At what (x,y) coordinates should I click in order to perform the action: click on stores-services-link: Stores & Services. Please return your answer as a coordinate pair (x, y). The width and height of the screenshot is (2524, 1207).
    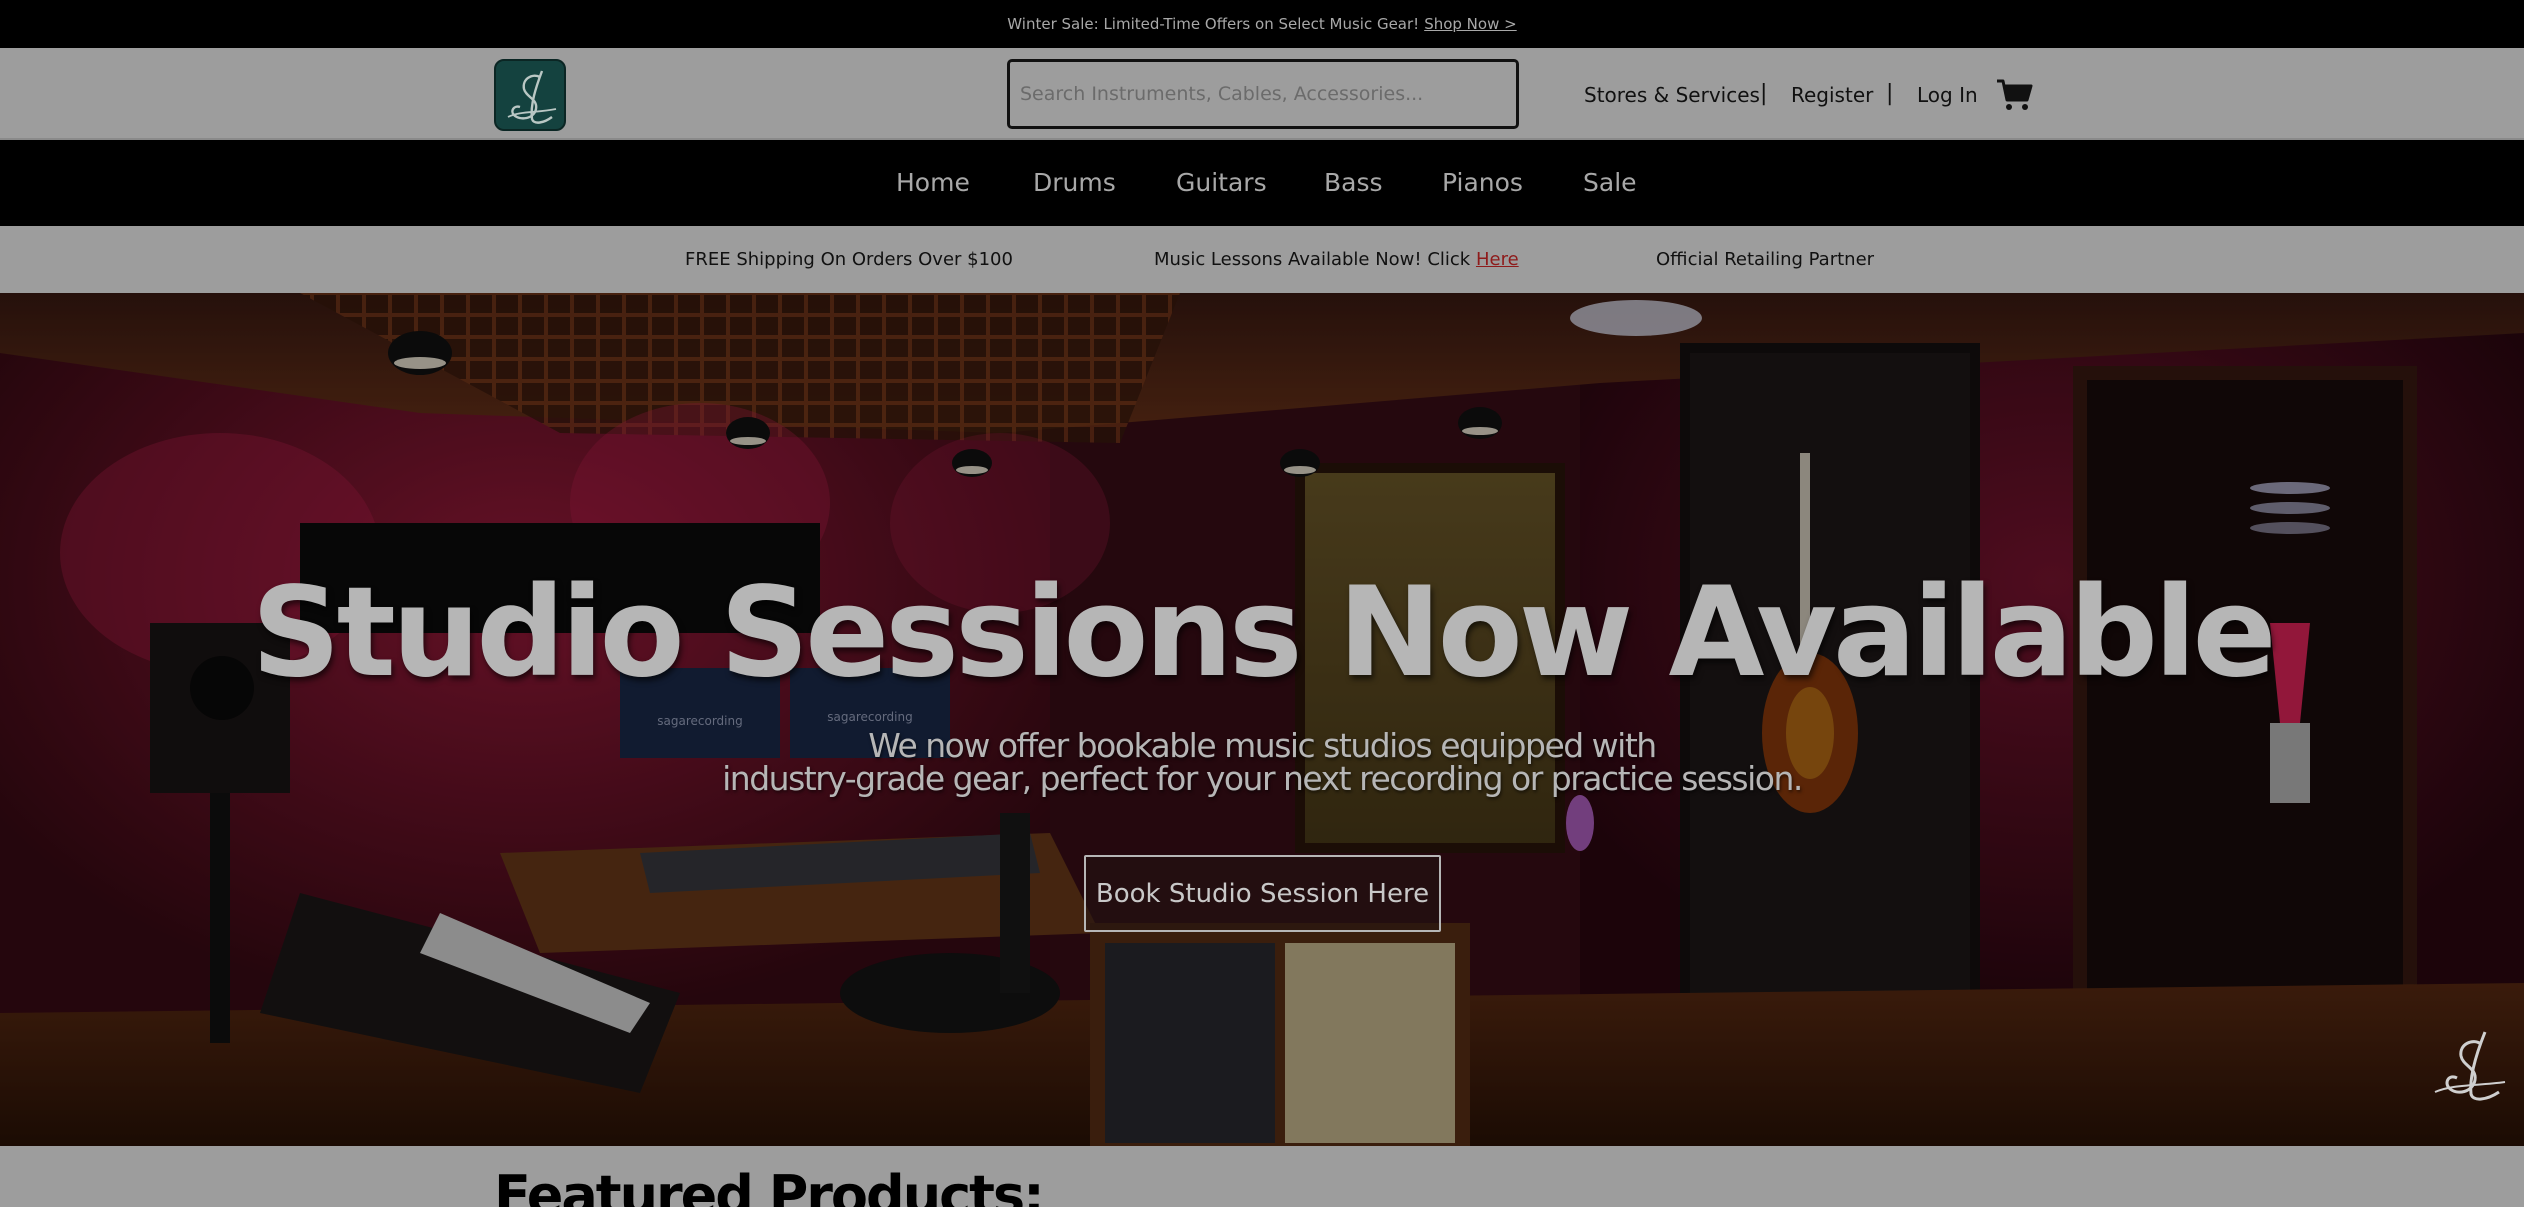
    Looking at the image, I should click on (1672, 95).